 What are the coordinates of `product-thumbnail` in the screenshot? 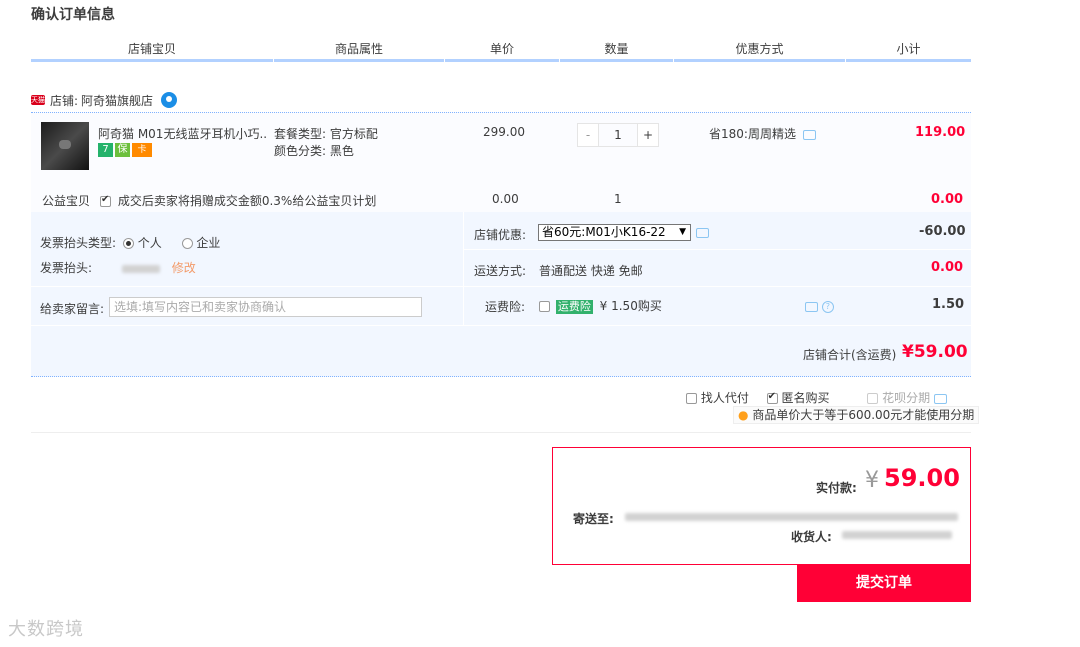 It's located at (65, 146).